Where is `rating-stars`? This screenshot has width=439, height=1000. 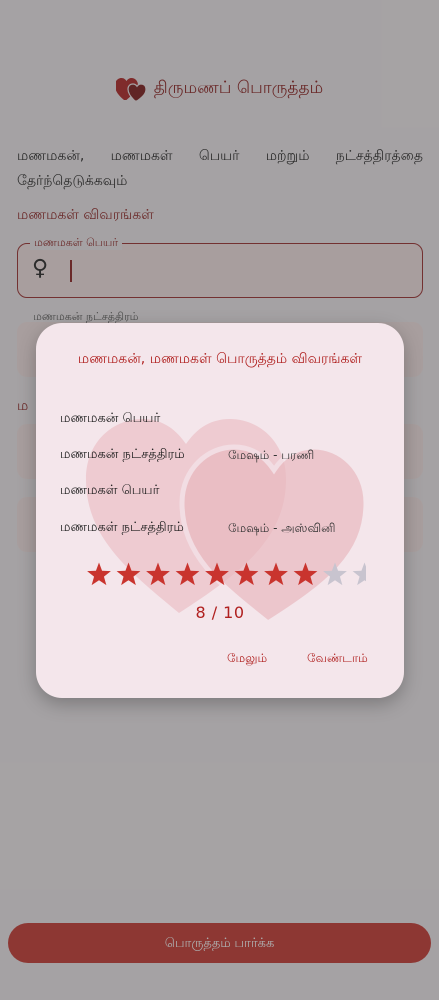
rating-stars is located at coordinates (226, 574).